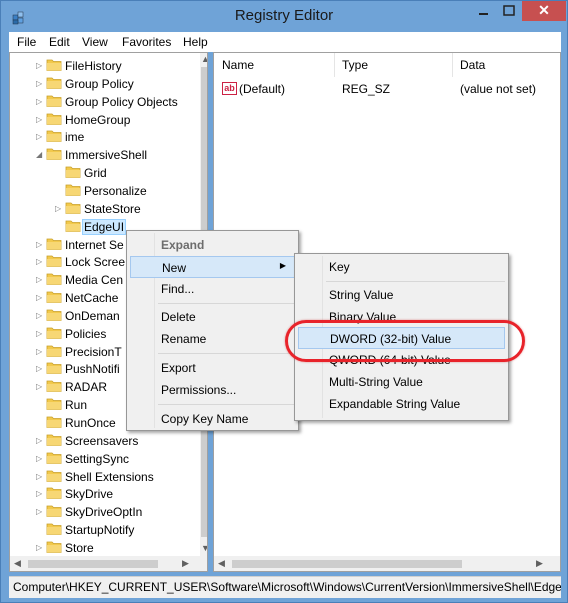 This screenshot has height=603, width=568. Describe the element at coordinates (40, 154) in the screenshot. I see `expand-toggle-icon: ◢` at that location.